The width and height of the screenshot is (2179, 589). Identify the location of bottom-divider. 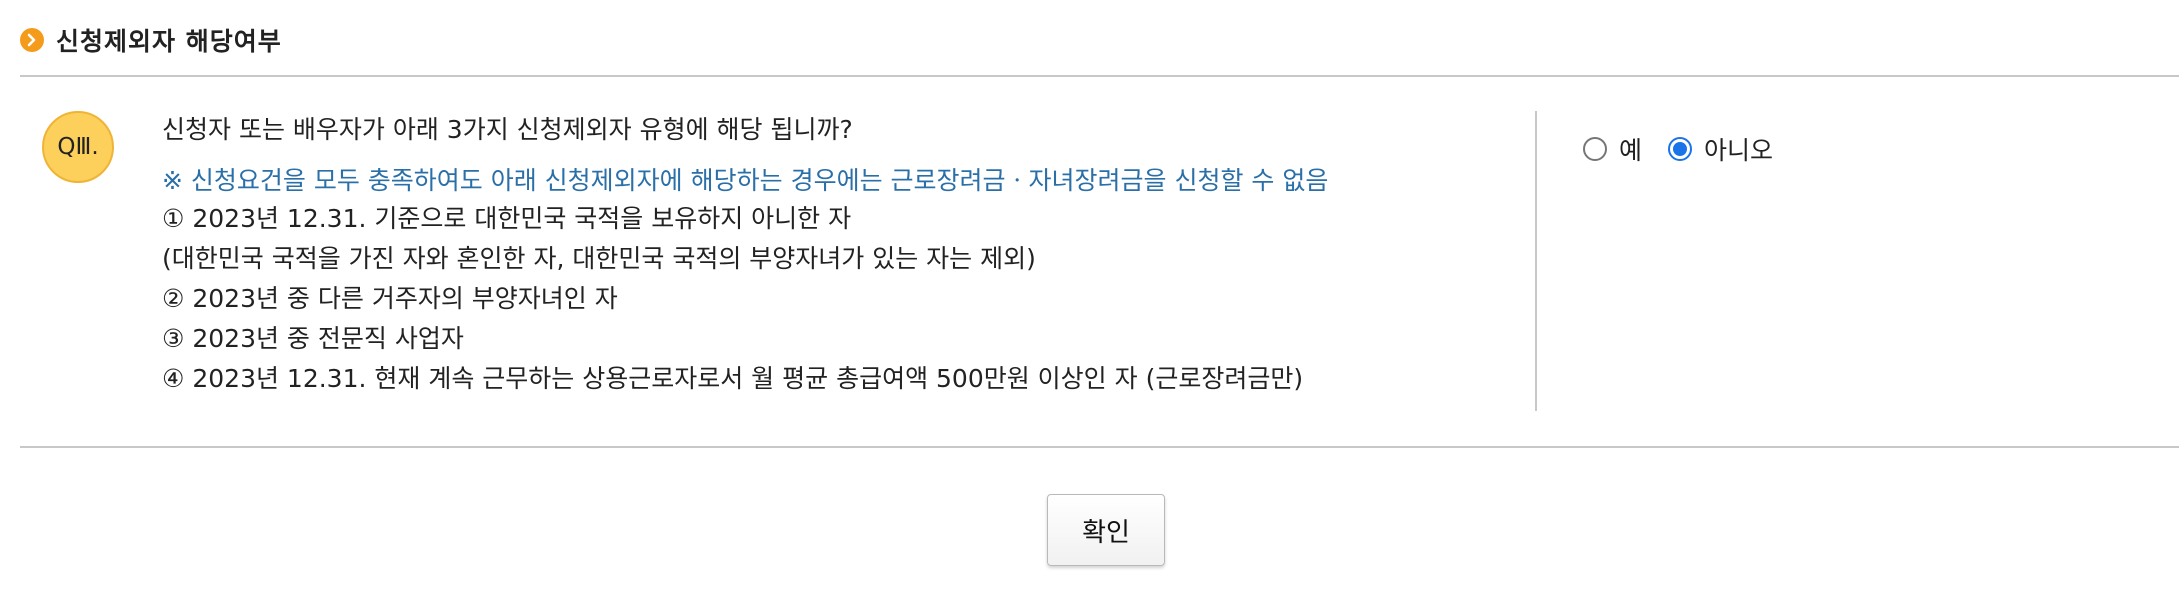
(1099, 447).